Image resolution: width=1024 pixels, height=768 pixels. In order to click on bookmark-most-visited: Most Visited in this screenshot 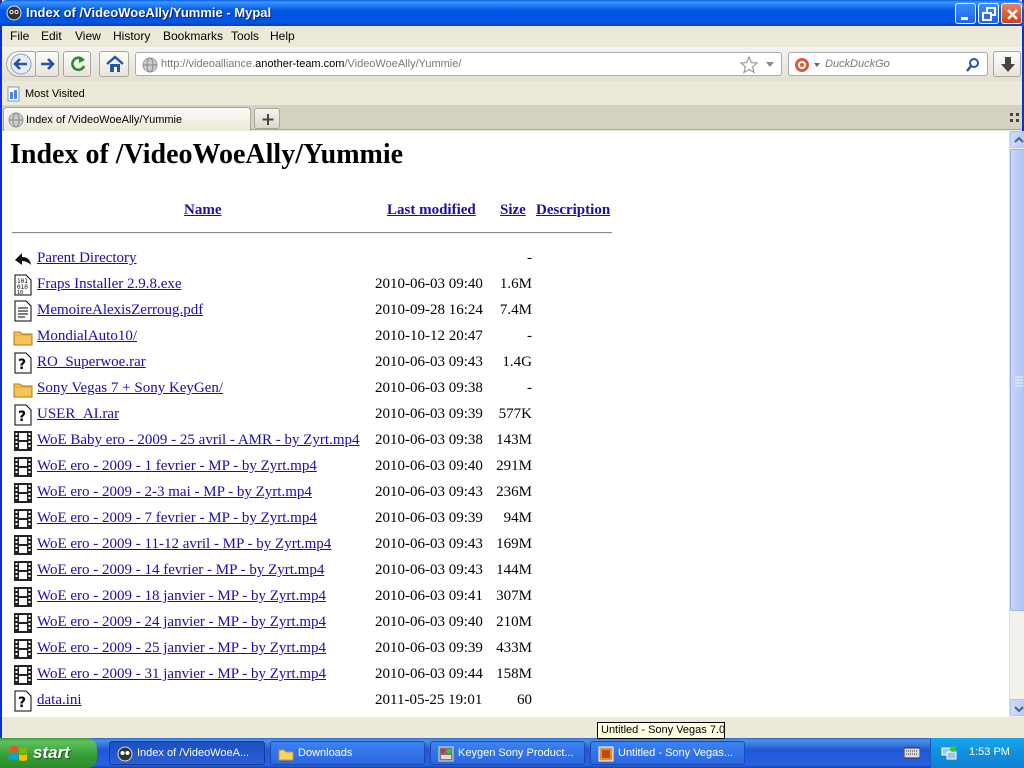, I will do `click(55, 94)`.